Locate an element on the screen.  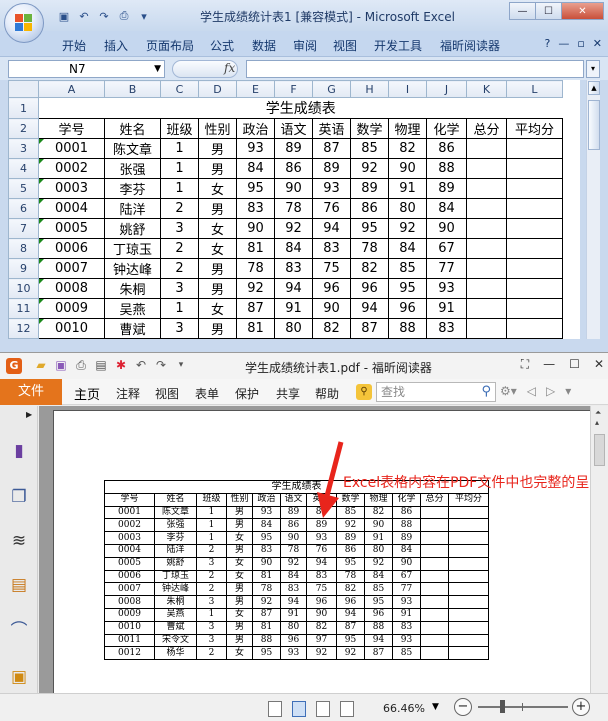
column-header: K is located at coordinates (486, 89).